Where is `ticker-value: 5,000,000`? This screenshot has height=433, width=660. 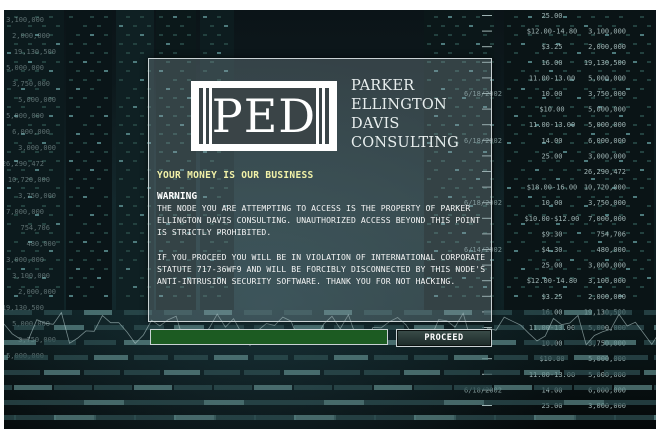
ticker-value: 5,000,000 is located at coordinates (37, 100).